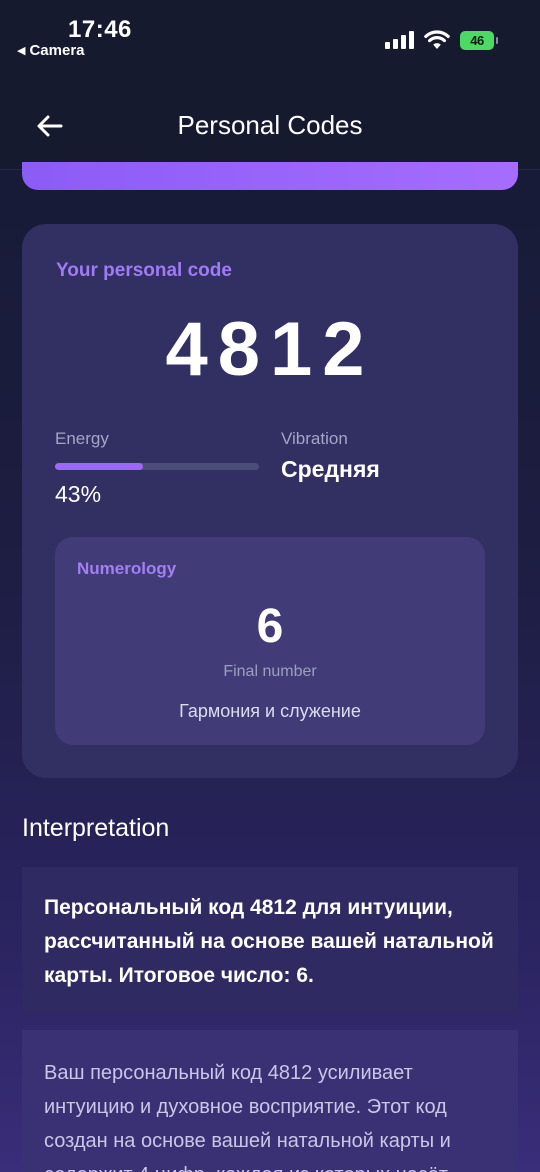 The image size is (540, 1172). Describe the element at coordinates (78, 494) in the screenshot. I see `energy-value: 43%` at that location.